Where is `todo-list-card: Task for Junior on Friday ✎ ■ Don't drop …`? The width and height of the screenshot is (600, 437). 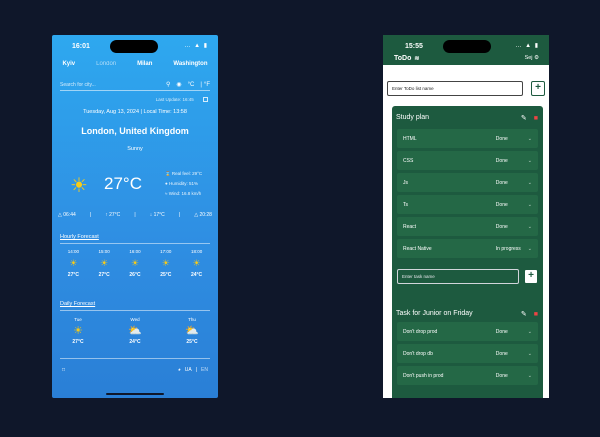 todo-list-card: Task for Junior on Friday ✎ ■ Don't drop … is located at coordinates (467, 350).